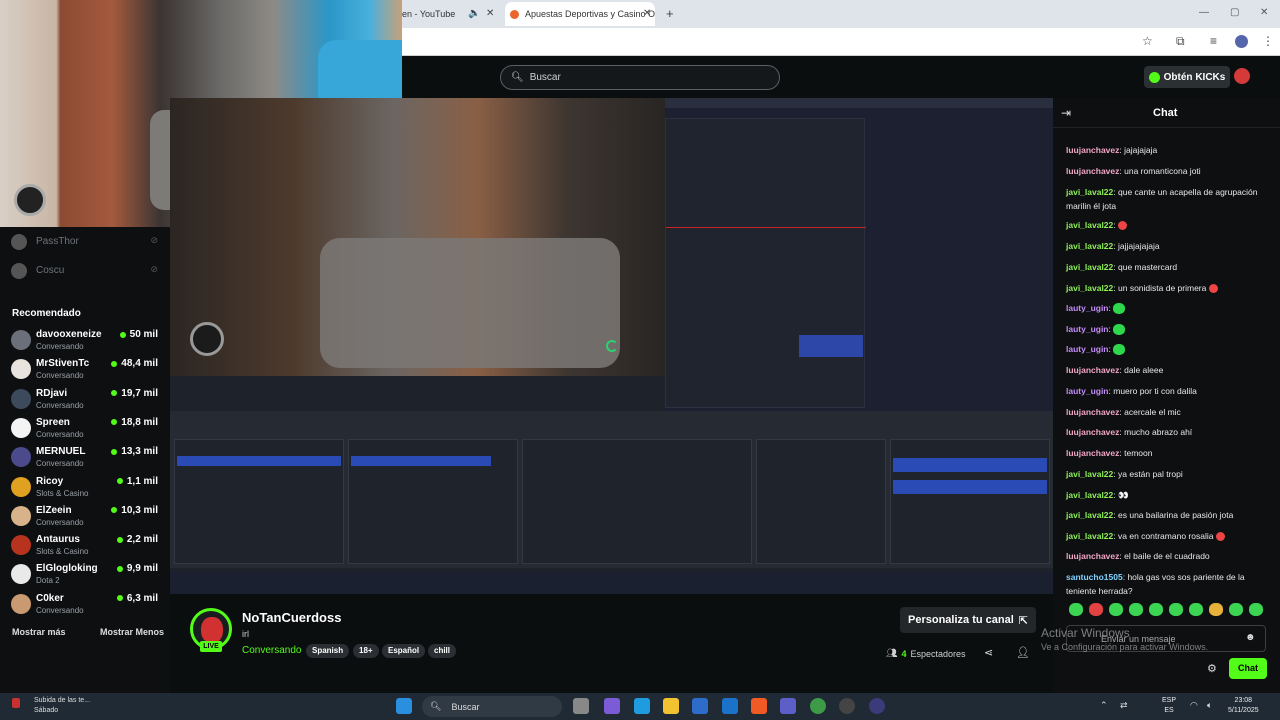 The height and width of the screenshot is (720, 1280). I want to click on share-icon: ⋖, so click(988, 652).